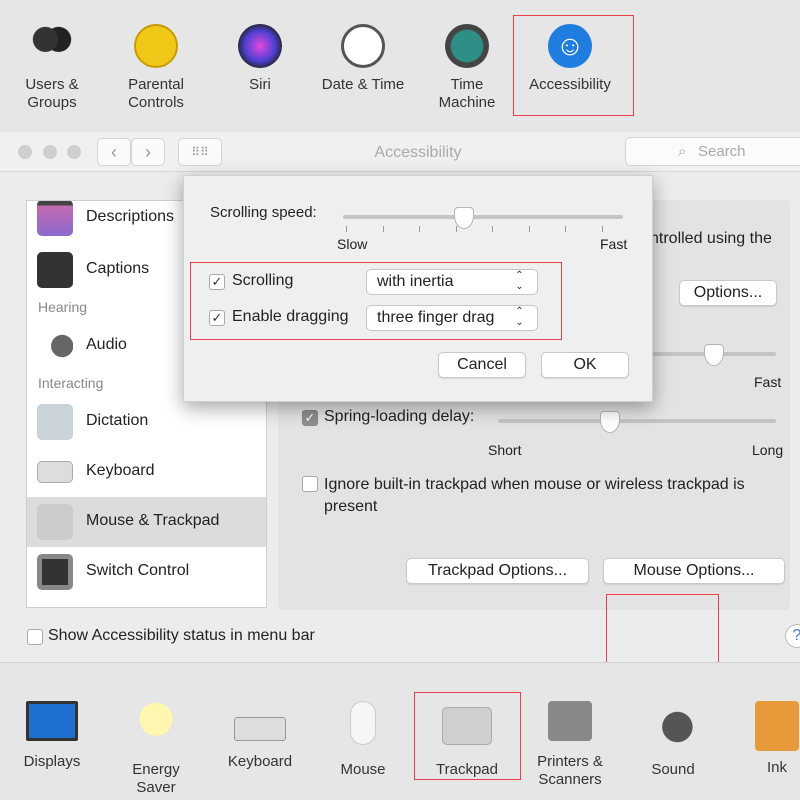 Image resolution: width=800 pixels, height=800 pixels. What do you see at coordinates (25, 152) in the screenshot?
I see `close-button` at bounding box center [25, 152].